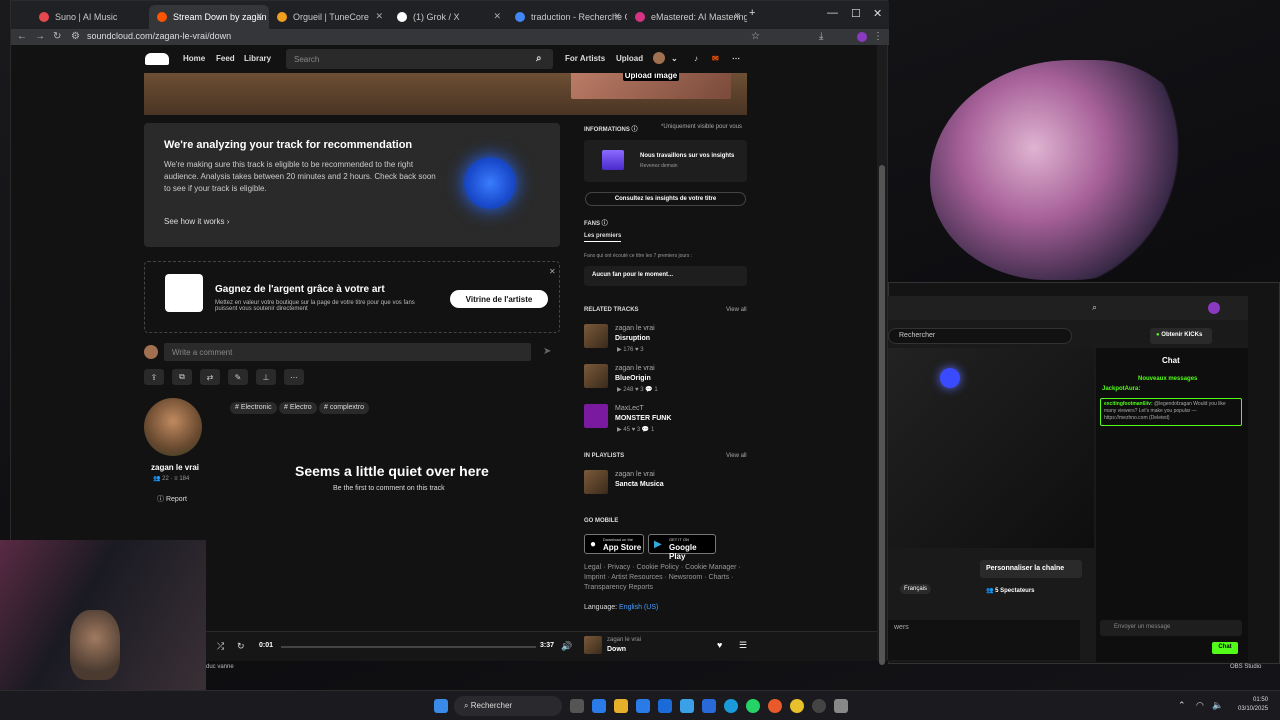 Image resolution: width=1280 pixels, height=720 pixels. Describe the element at coordinates (547, 351) in the screenshot. I see `send-icon: ➤` at that location.